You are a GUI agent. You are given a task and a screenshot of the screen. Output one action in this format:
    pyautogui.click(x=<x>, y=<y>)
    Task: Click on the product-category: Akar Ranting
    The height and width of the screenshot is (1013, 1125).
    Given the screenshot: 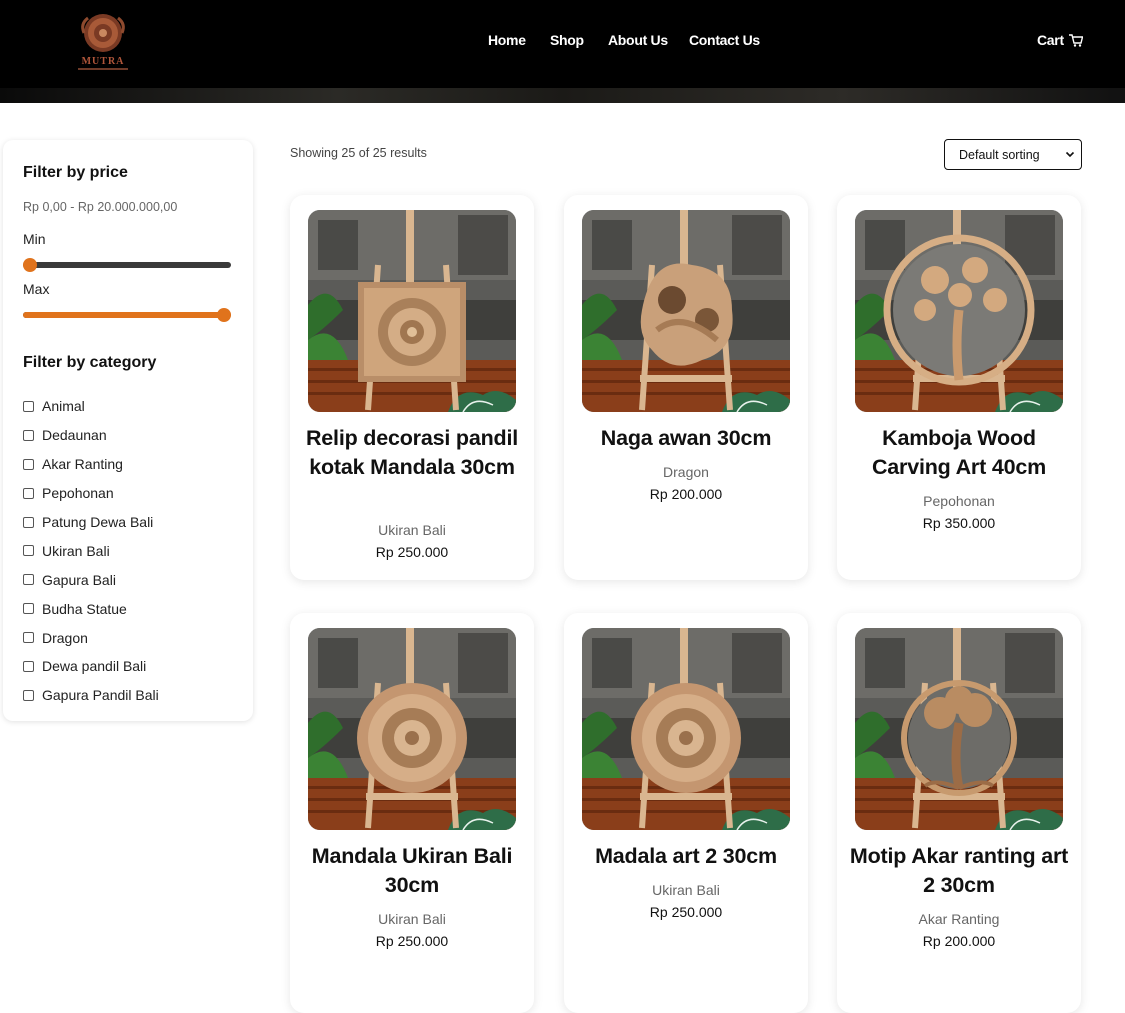 What is the action you would take?
    pyautogui.click(x=959, y=919)
    